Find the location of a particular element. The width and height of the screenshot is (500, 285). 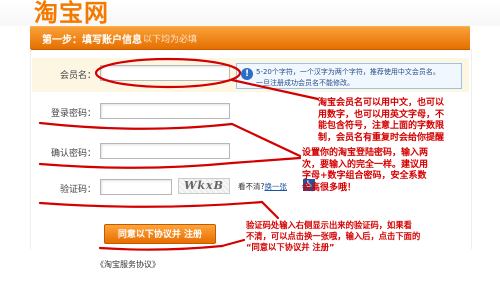

captcha-annotation-line: 验证码处输入右侧显示出来的验证码，如果看 is located at coordinates (329, 225).